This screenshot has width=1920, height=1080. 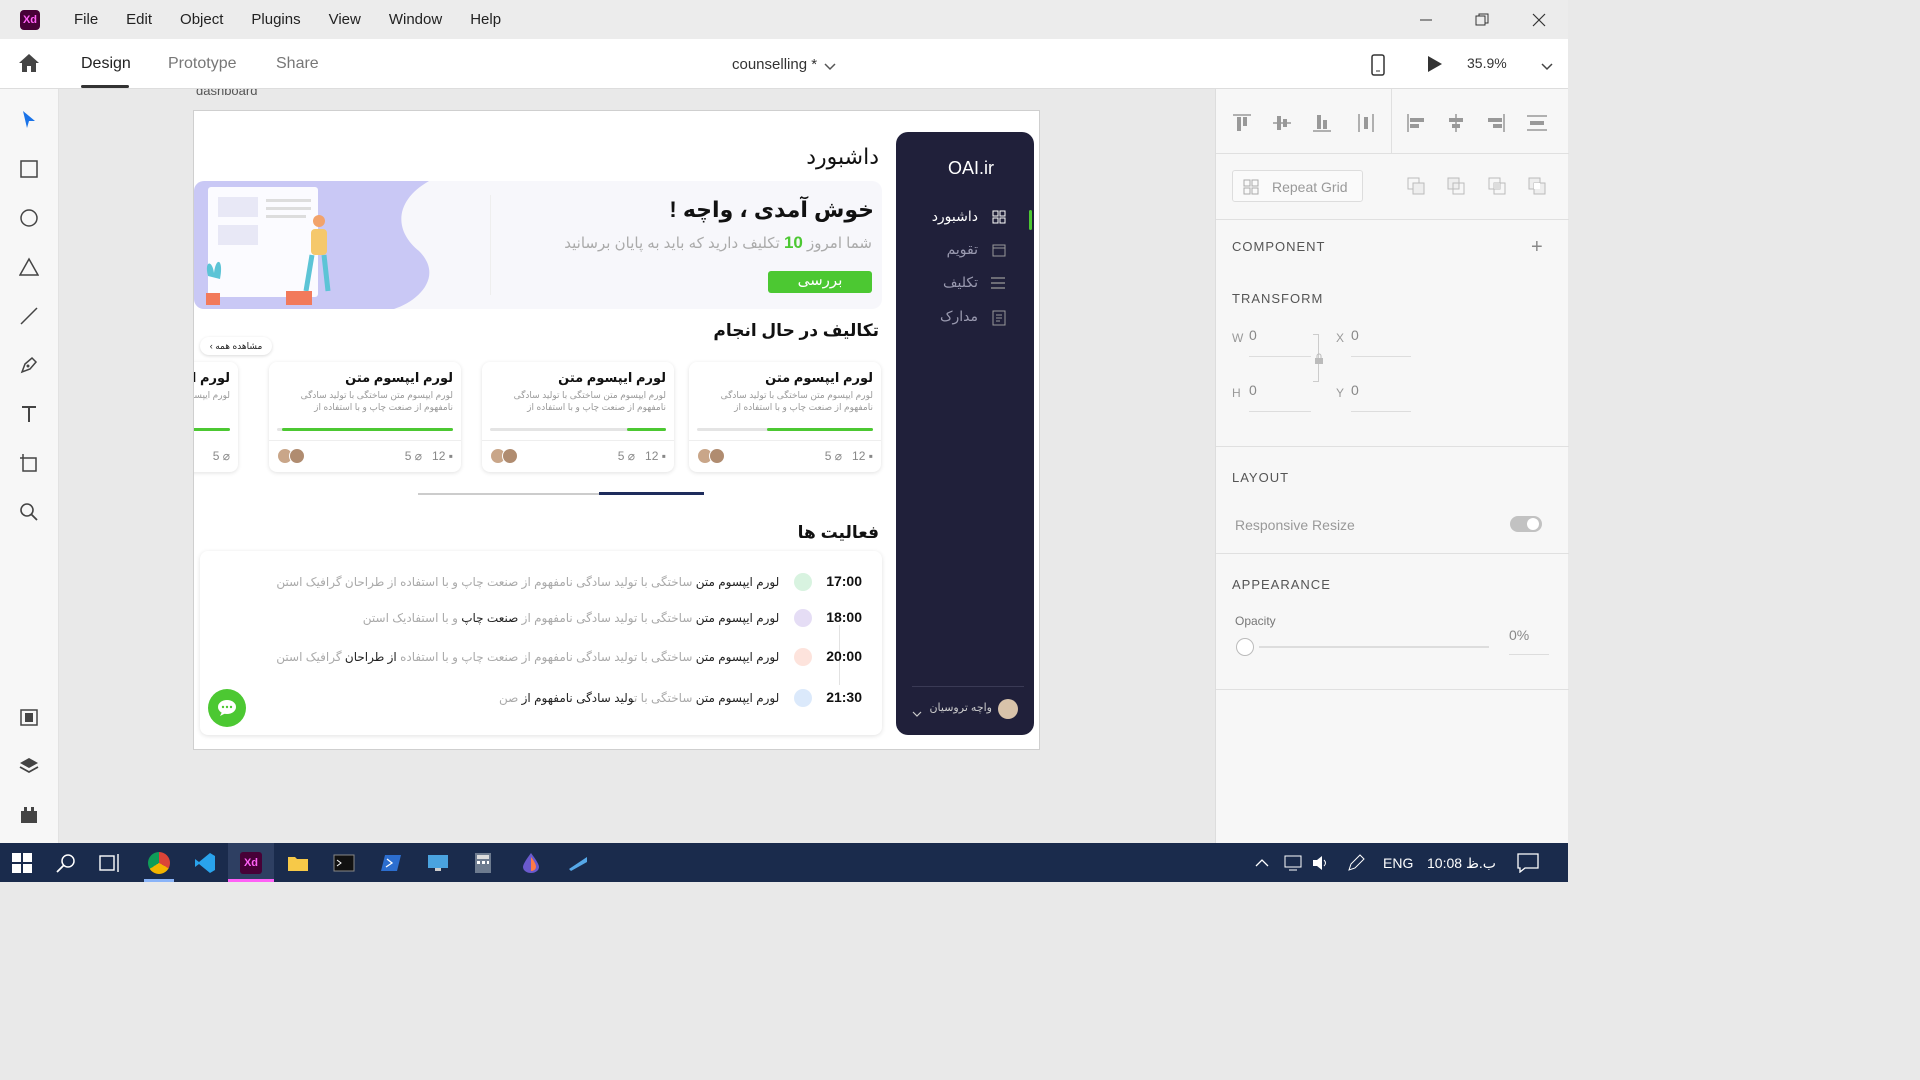 What do you see at coordinates (29, 169) in the screenshot?
I see `rectangle-tool-icon` at bounding box center [29, 169].